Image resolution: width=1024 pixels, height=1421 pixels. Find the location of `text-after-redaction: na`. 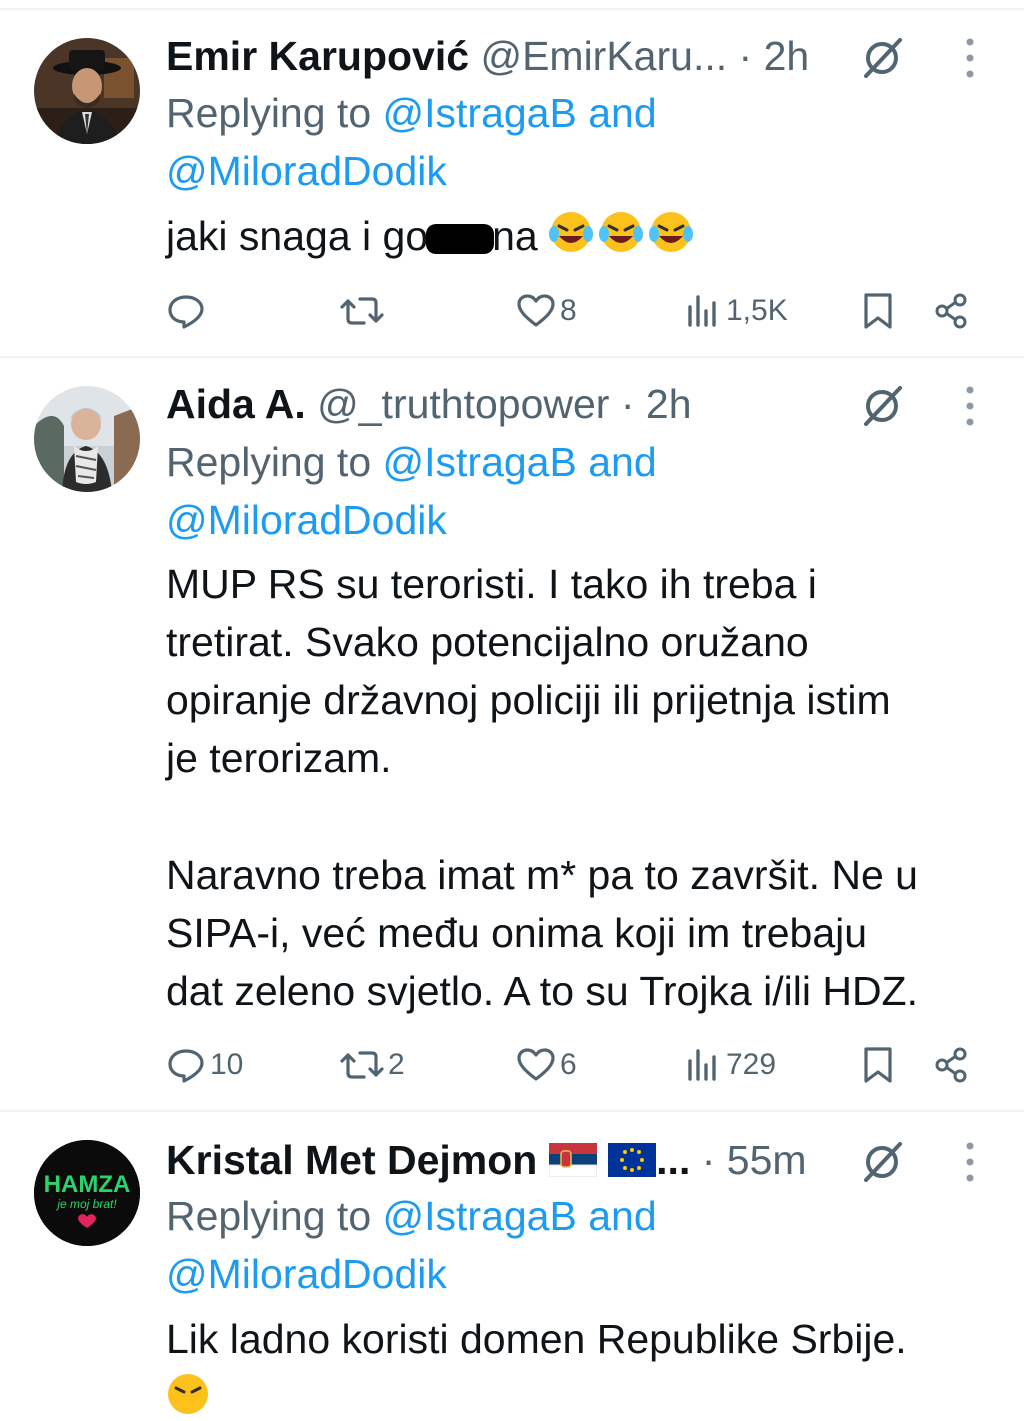

text-after-redaction: na is located at coordinates (515, 236).